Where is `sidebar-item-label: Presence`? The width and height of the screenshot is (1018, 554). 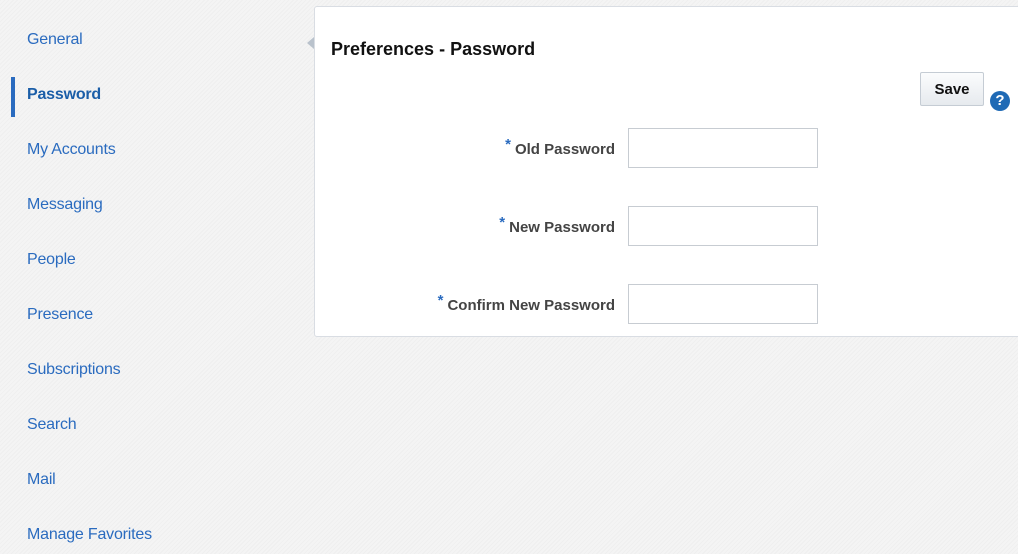
sidebar-item-label: Presence is located at coordinates (60, 314).